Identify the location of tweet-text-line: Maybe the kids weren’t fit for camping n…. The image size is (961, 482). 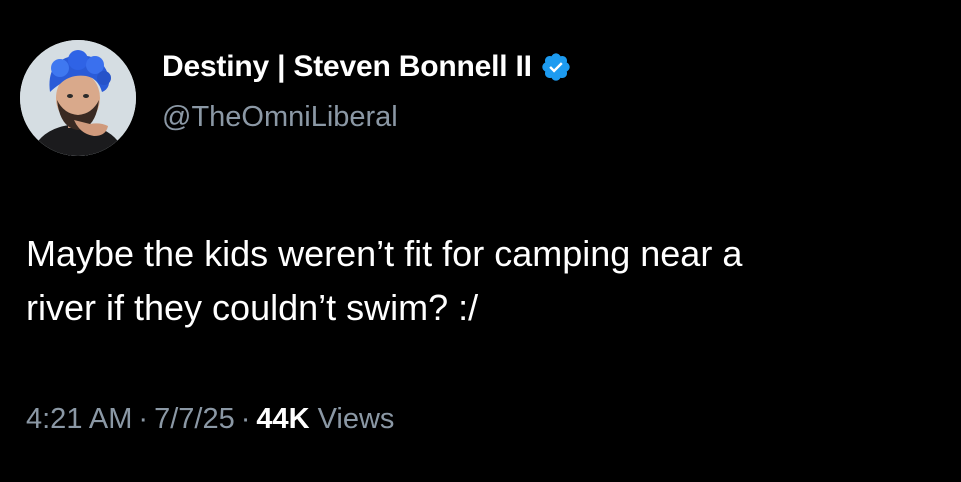
(384, 253).